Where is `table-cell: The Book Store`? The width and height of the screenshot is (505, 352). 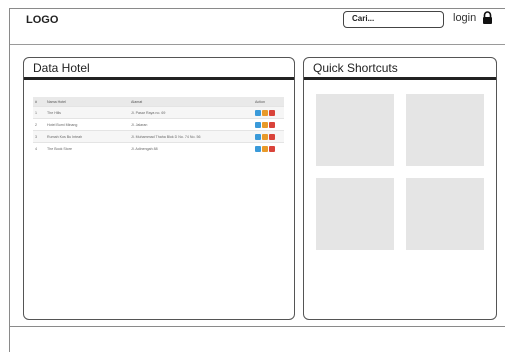
table-cell: The Book Store is located at coordinates (87, 148).